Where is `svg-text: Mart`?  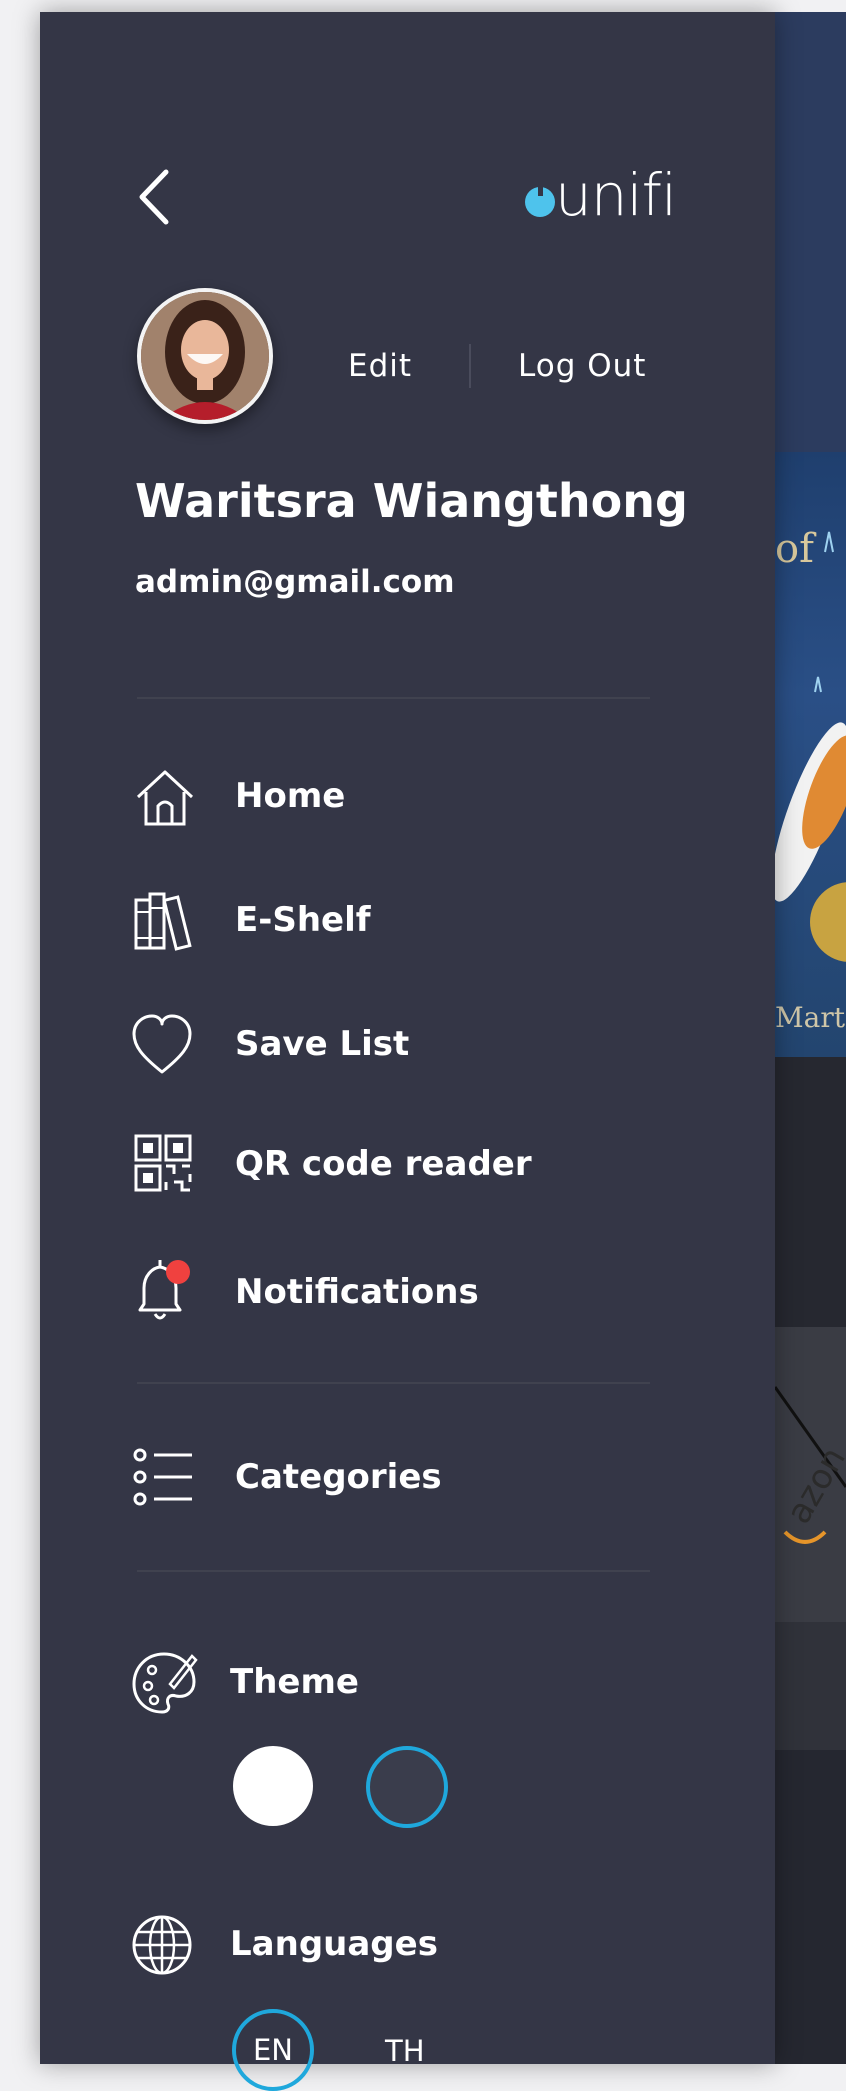
svg-text: Mart is located at coordinates (810, 1017).